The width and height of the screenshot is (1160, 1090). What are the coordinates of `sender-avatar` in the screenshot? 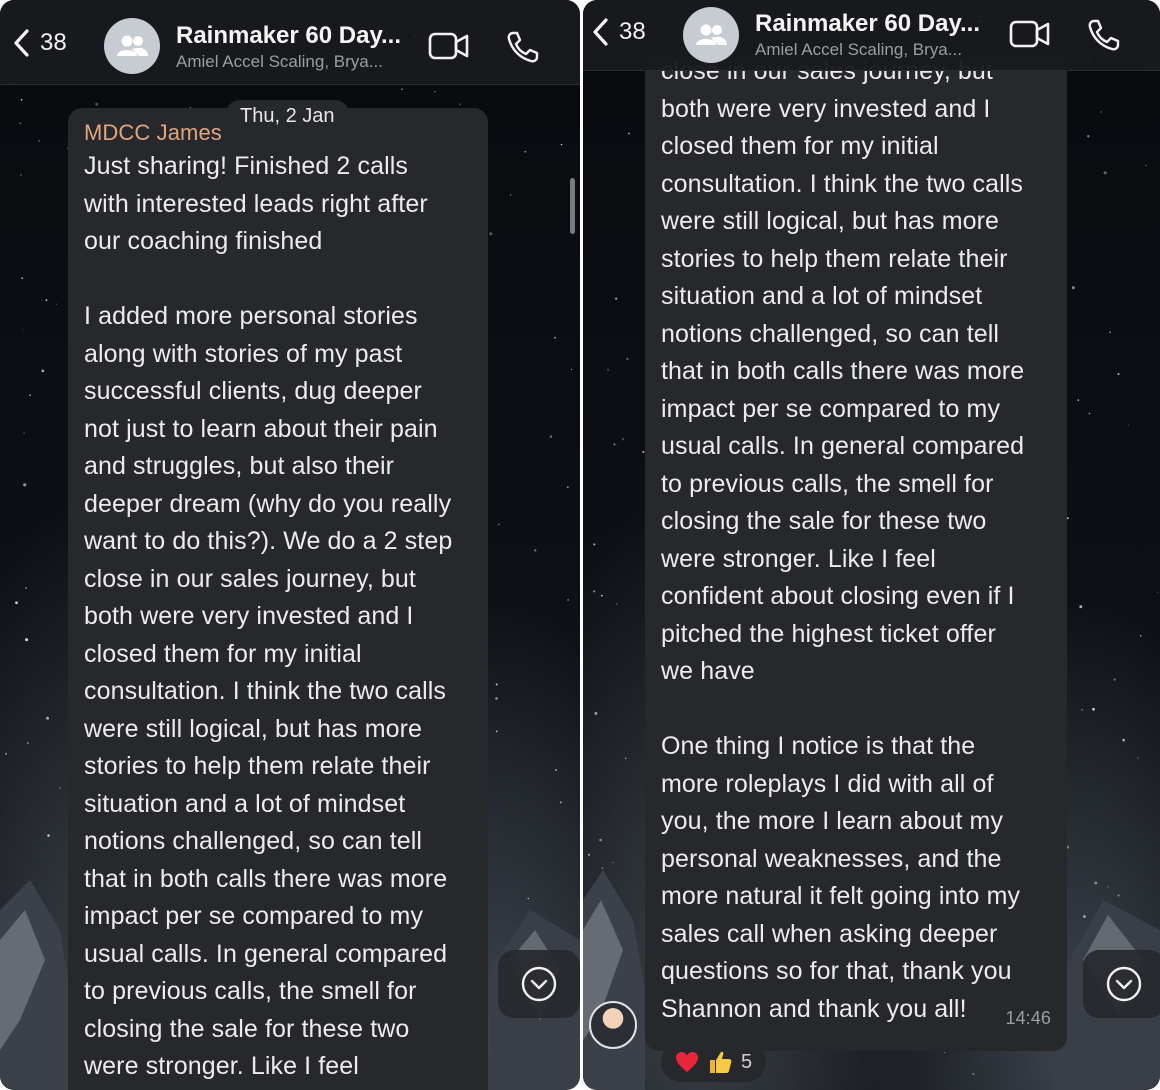 It's located at (613, 1025).